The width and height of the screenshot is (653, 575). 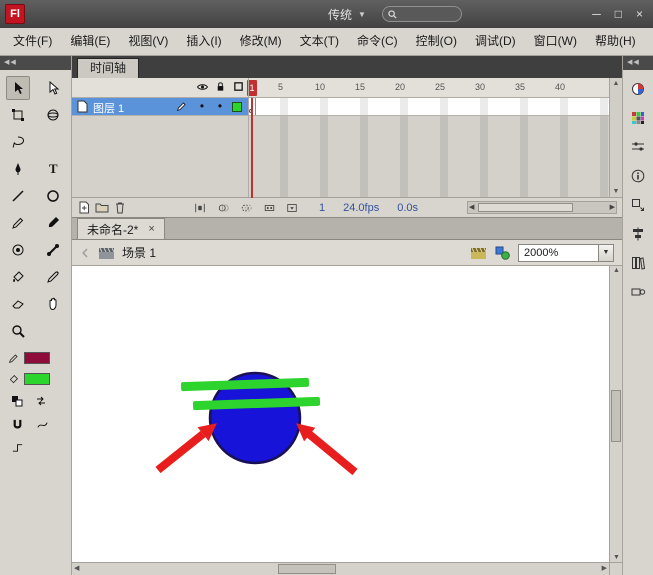 I want to click on rotation-3d-tool, so click(x=53, y=115).